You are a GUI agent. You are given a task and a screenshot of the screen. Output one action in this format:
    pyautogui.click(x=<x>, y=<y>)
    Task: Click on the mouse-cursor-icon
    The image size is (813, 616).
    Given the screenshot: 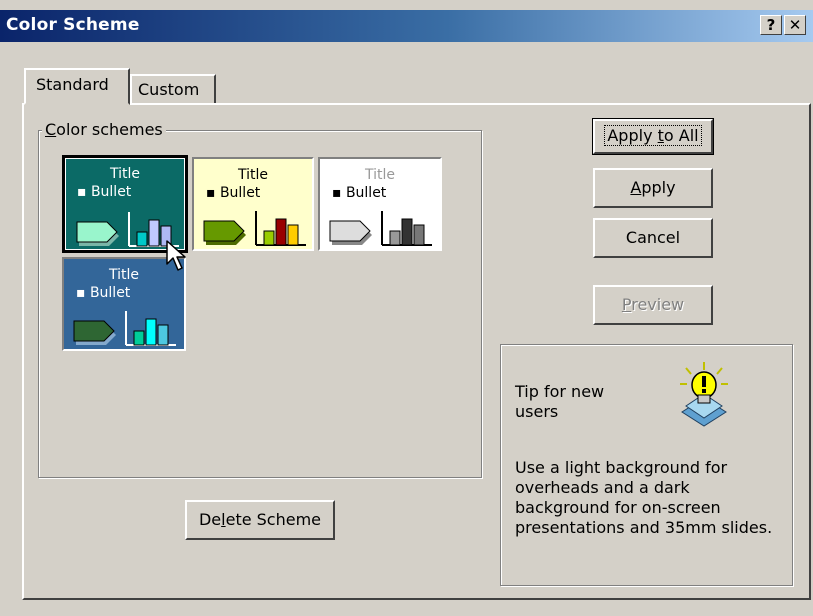 What is the action you would take?
    pyautogui.click(x=176, y=255)
    